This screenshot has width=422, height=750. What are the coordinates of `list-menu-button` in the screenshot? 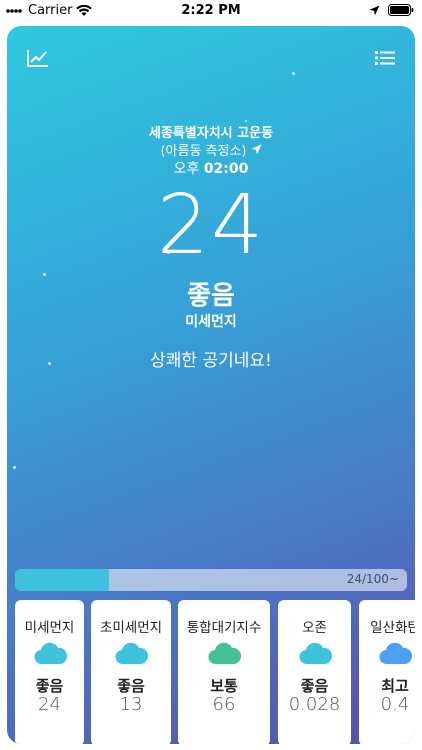 It's located at (385, 58).